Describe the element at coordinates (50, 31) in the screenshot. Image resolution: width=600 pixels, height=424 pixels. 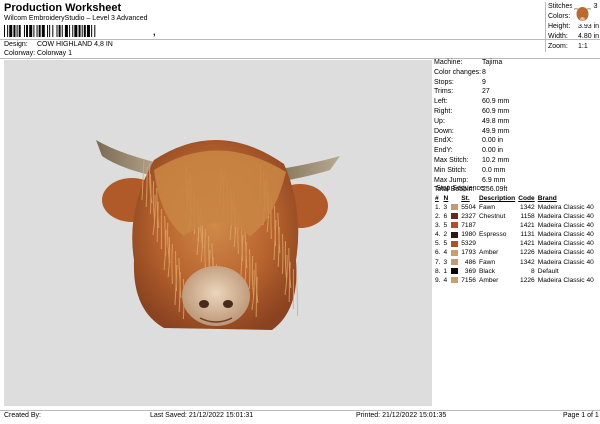
I see `barcode` at that location.